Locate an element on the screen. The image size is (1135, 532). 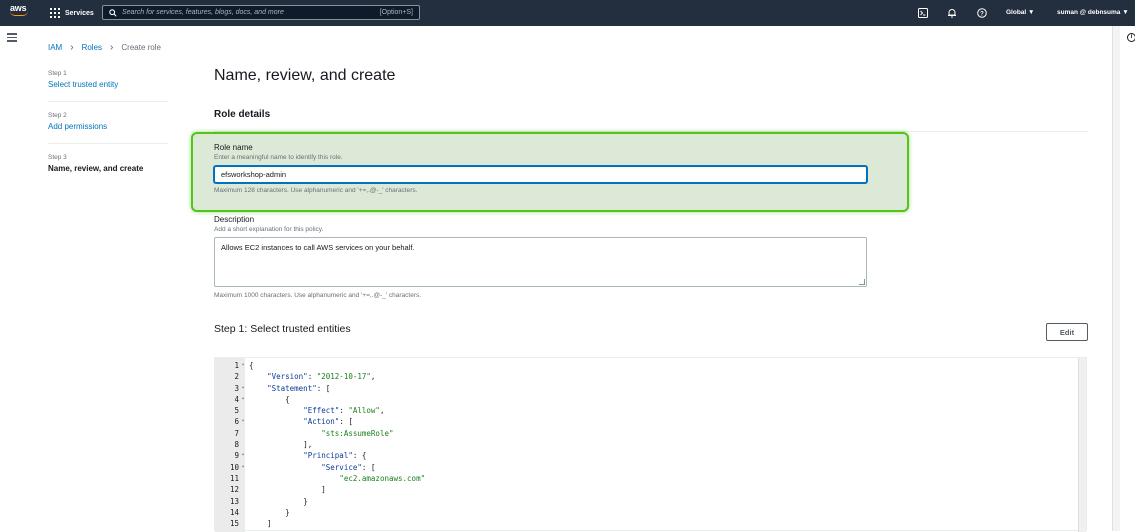
breadcrumb-iam: IAM is located at coordinates (55, 47).